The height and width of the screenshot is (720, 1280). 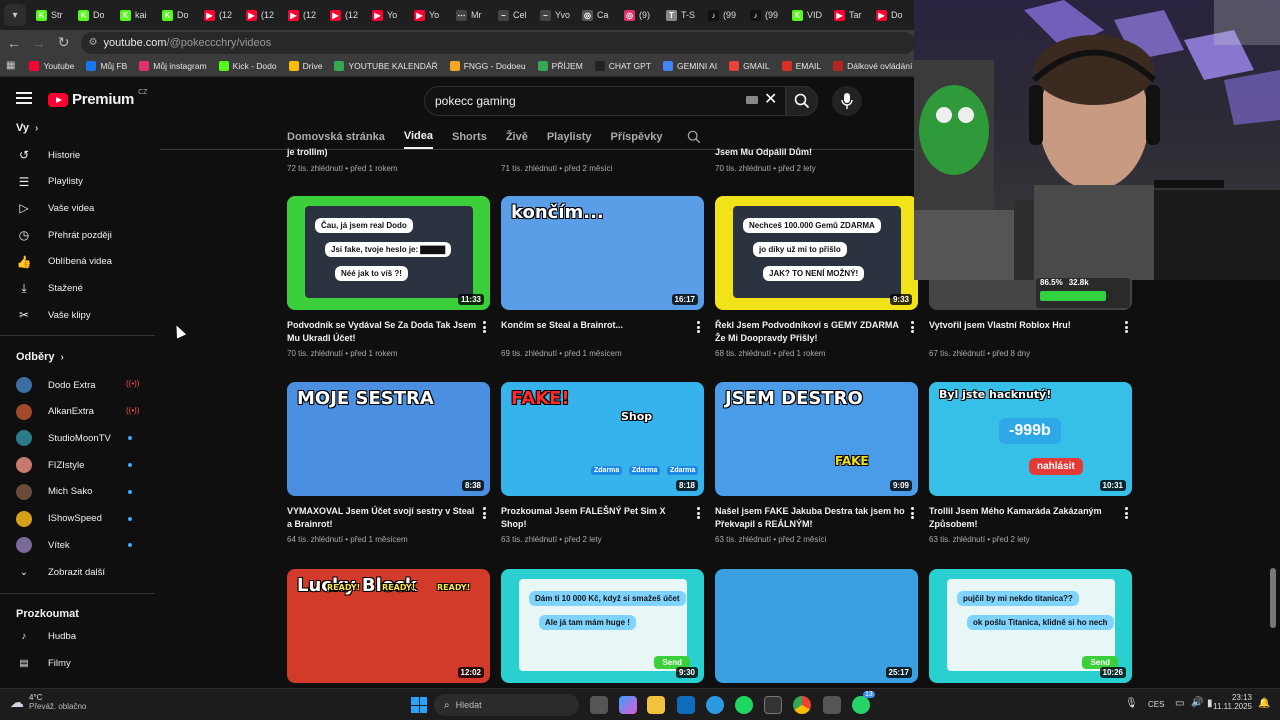 I want to click on video-title: Vytvořil jsem Vlastní Roblox Hru!, so click(x=1024, y=325).